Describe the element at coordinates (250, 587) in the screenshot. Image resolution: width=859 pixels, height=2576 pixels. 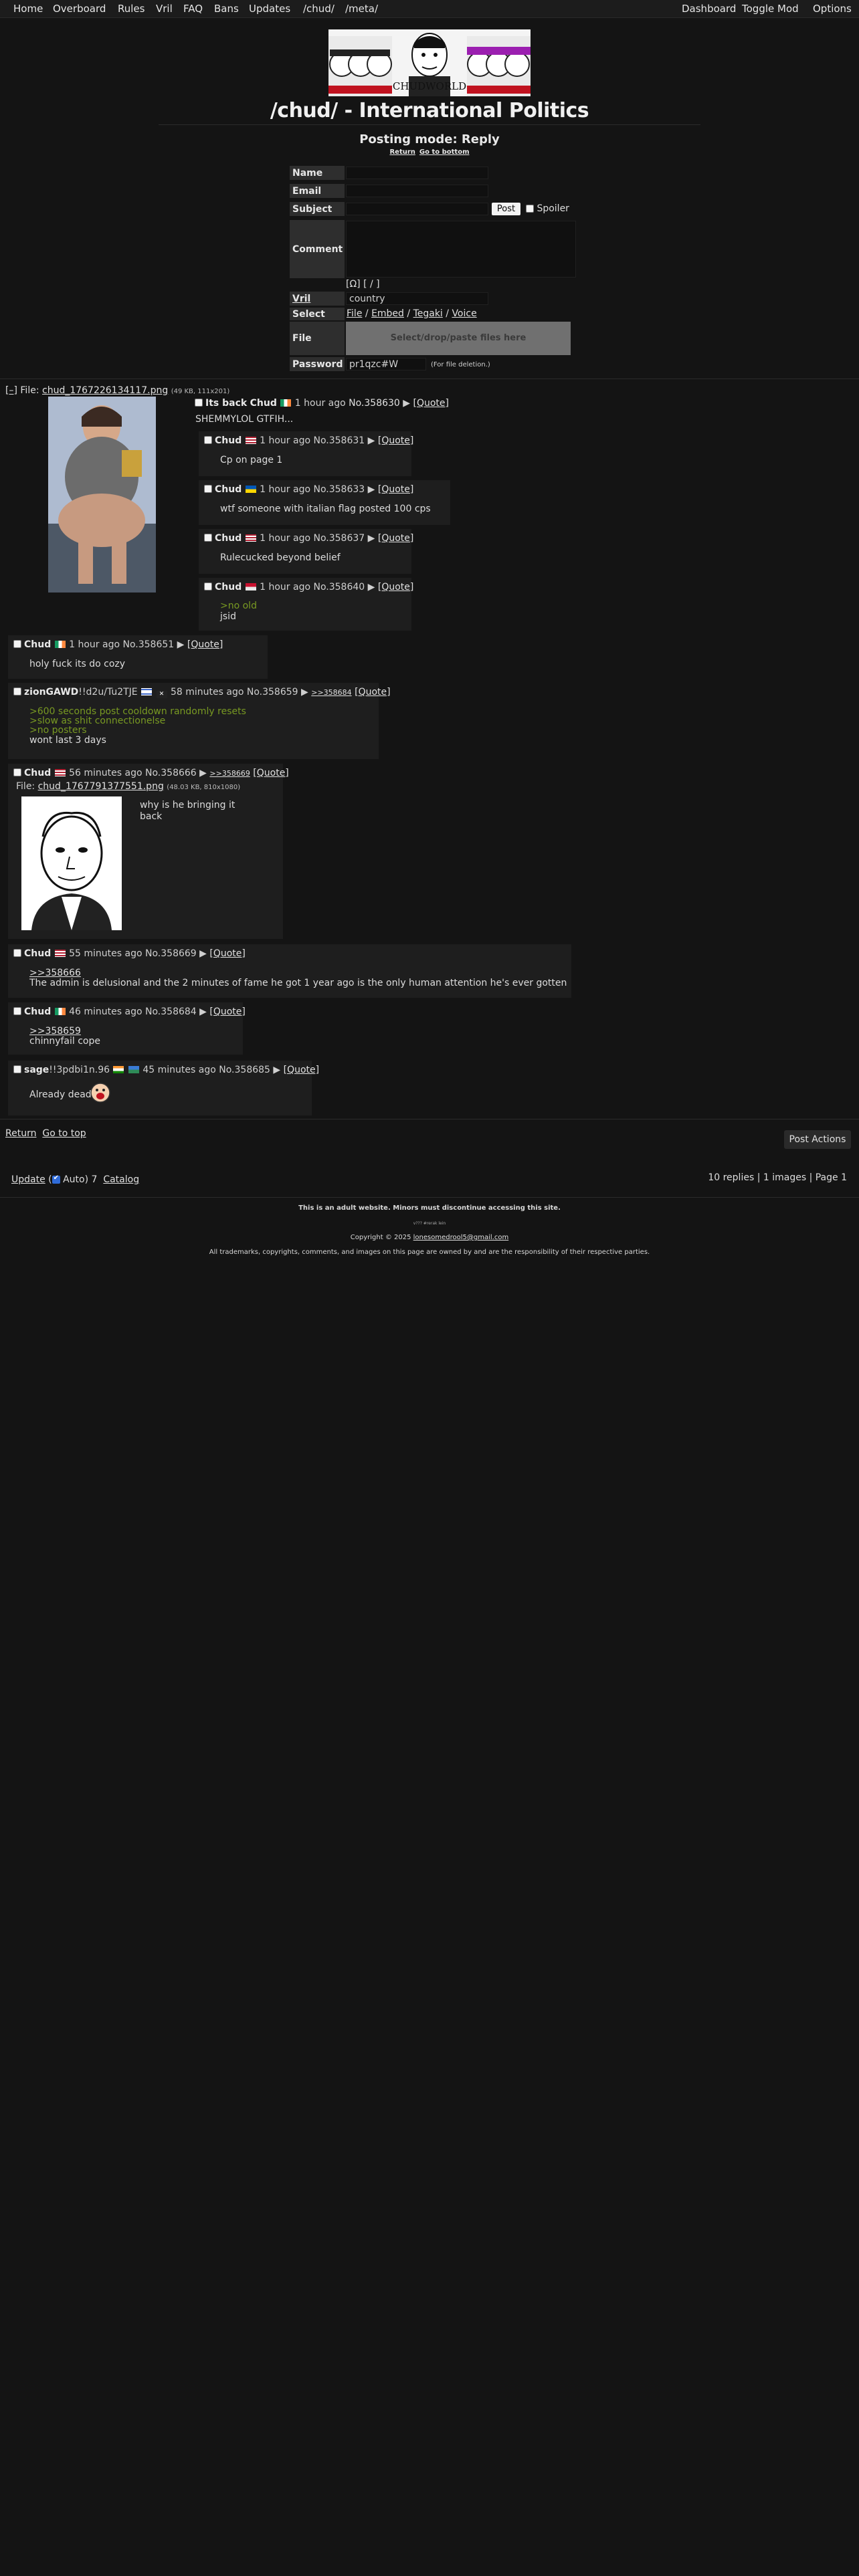
I see `country-flag-icon` at that location.